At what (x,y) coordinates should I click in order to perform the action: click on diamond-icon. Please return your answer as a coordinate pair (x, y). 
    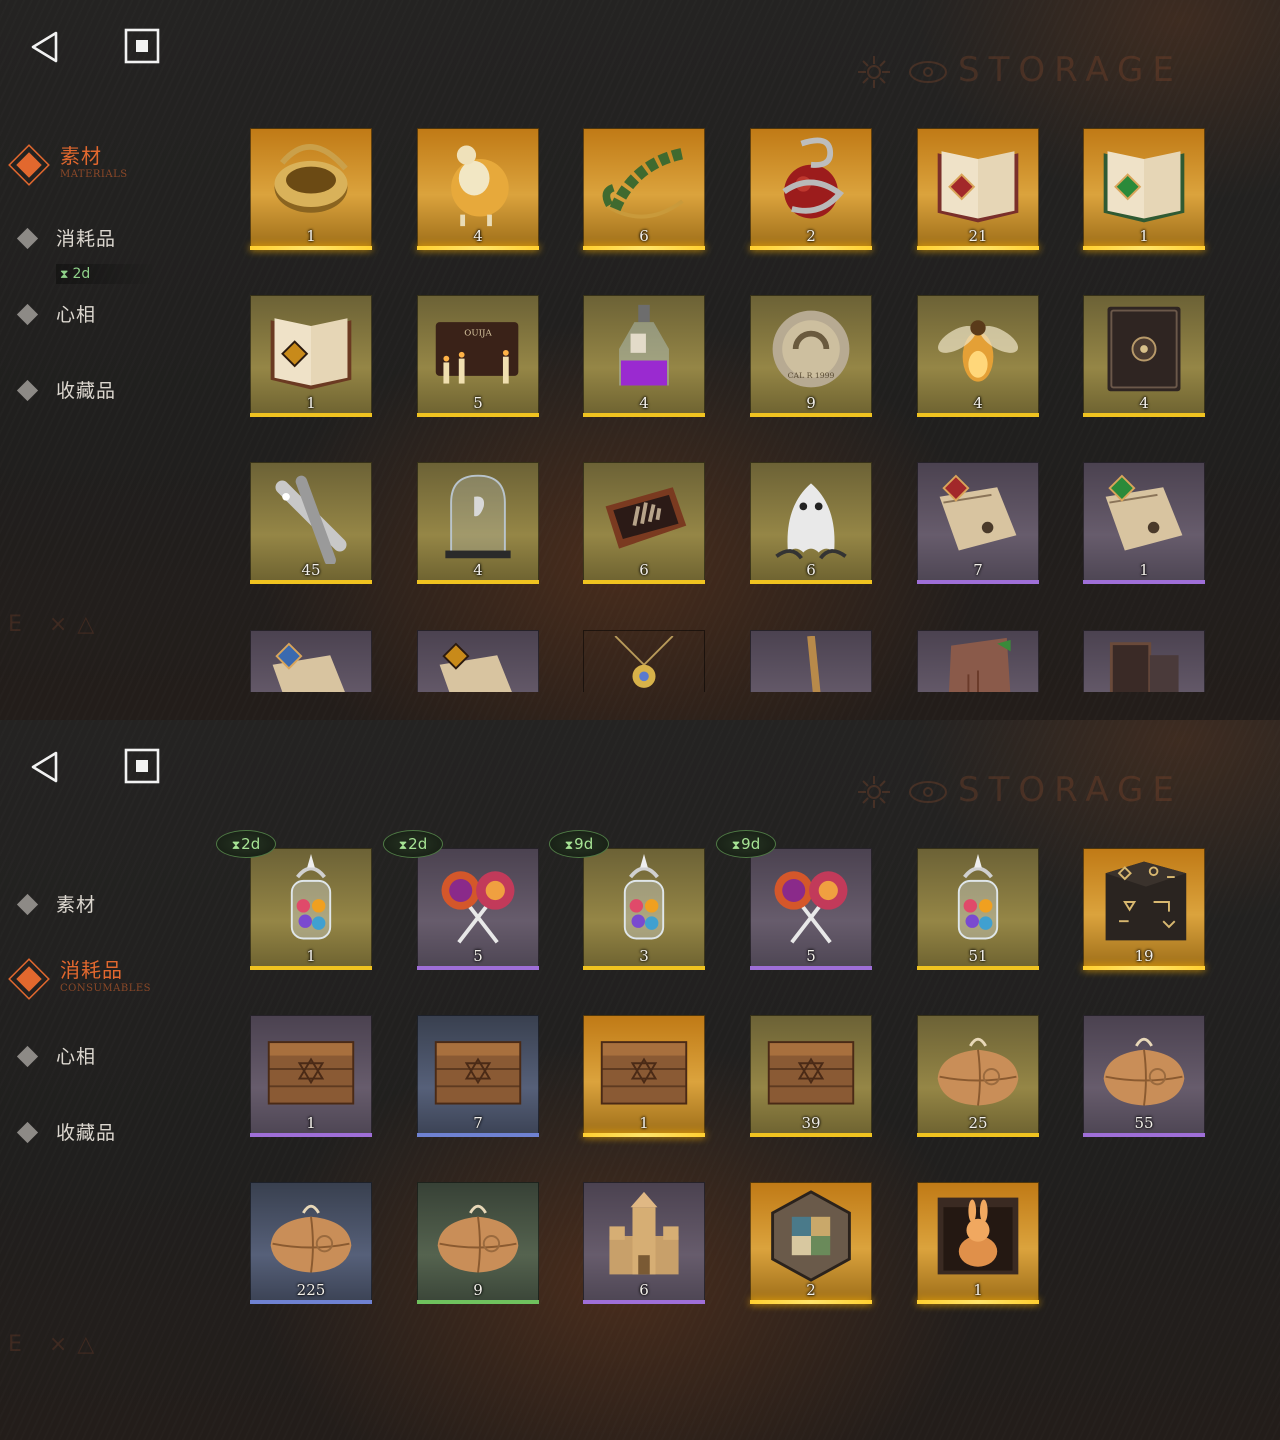
    Looking at the image, I should click on (27, 238).